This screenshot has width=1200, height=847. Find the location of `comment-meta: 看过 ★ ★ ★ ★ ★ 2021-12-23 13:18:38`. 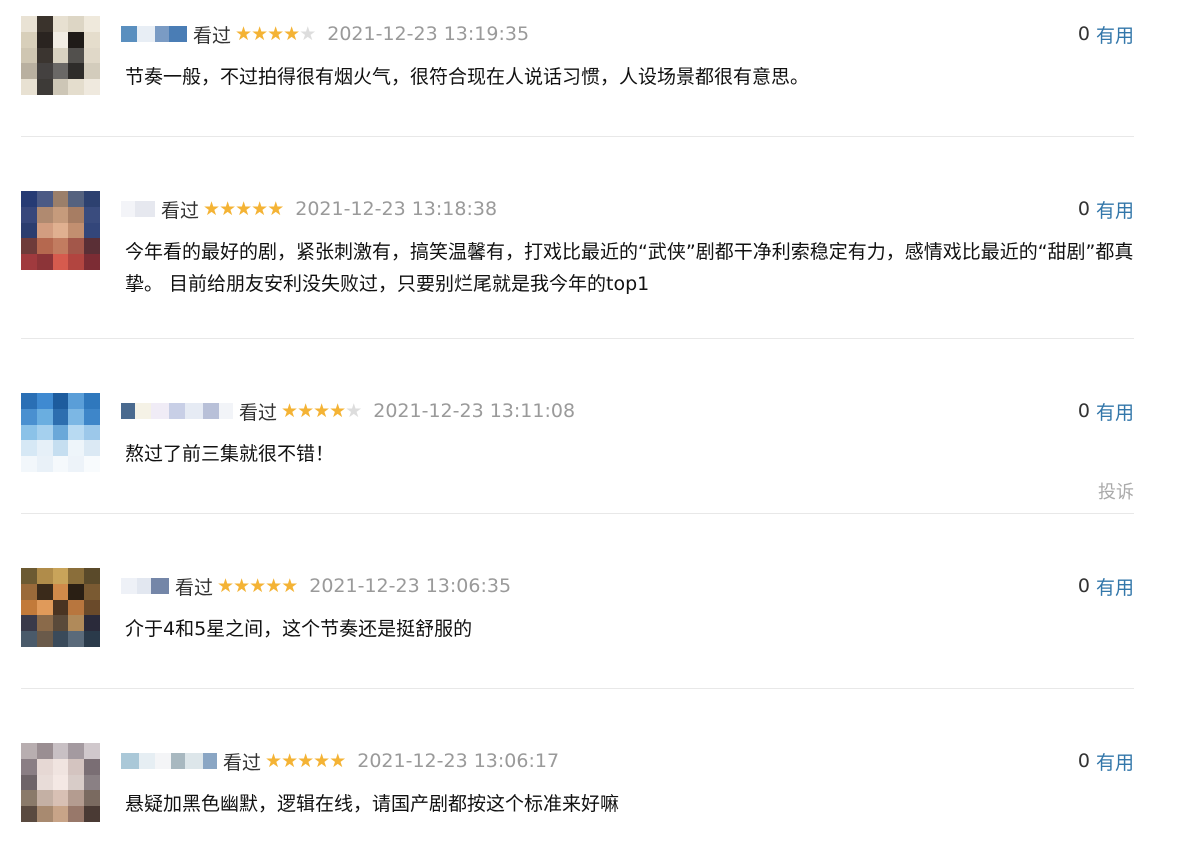

comment-meta: 看过 ★ ★ ★ ★ ★ 2021-12-23 13:18:38 is located at coordinates (309, 209).